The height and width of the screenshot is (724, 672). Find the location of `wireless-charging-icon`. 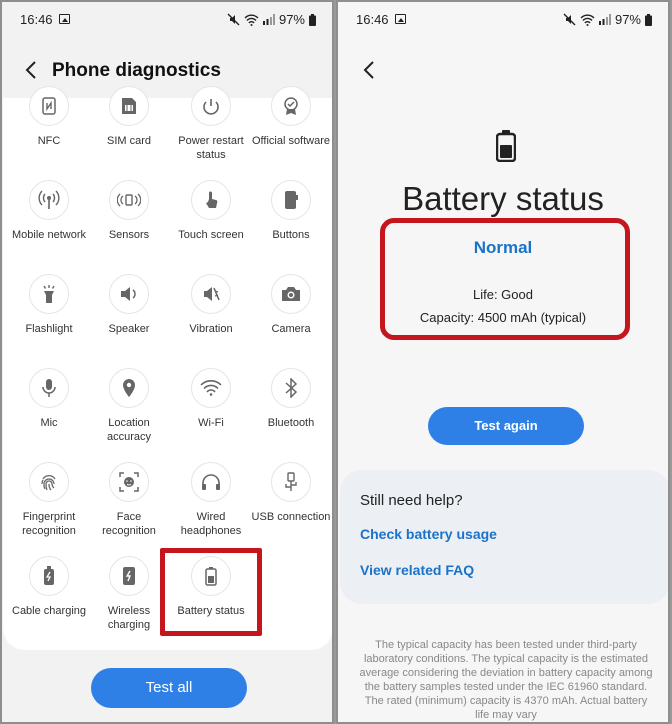

wireless-charging-icon is located at coordinates (129, 576).